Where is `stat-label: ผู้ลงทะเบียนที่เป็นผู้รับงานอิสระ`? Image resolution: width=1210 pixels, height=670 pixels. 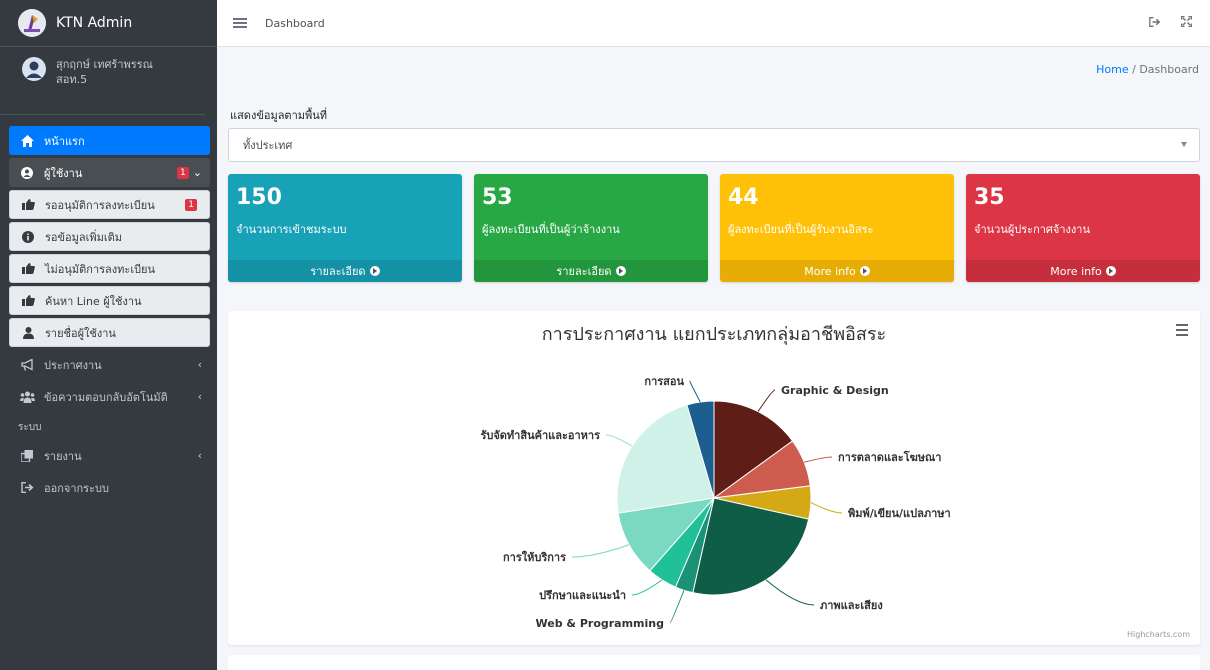
stat-label: ผู้ลงทะเบียนที่เป็นผู้รับงานอิสระ is located at coordinates (801, 229).